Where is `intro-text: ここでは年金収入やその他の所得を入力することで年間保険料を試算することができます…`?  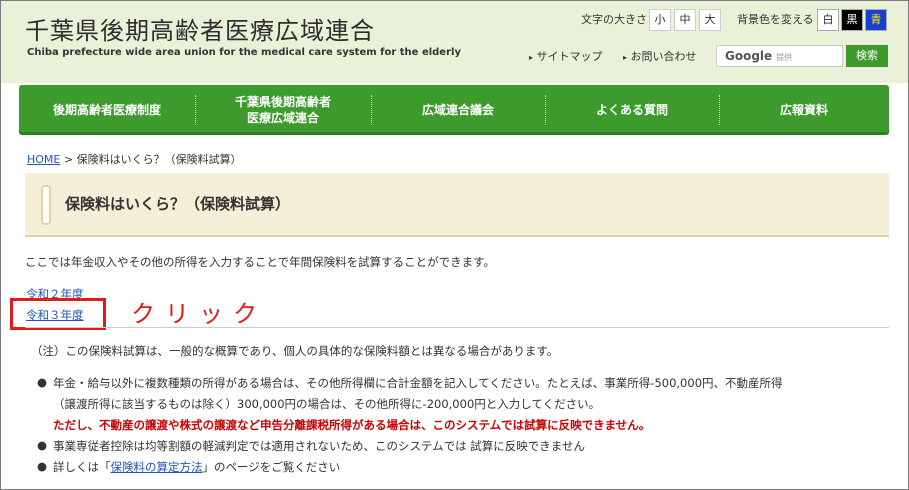
intro-text: ここでは年金収入やその他の所得を入力することで年間保険料を試算することができます… is located at coordinates (260, 262).